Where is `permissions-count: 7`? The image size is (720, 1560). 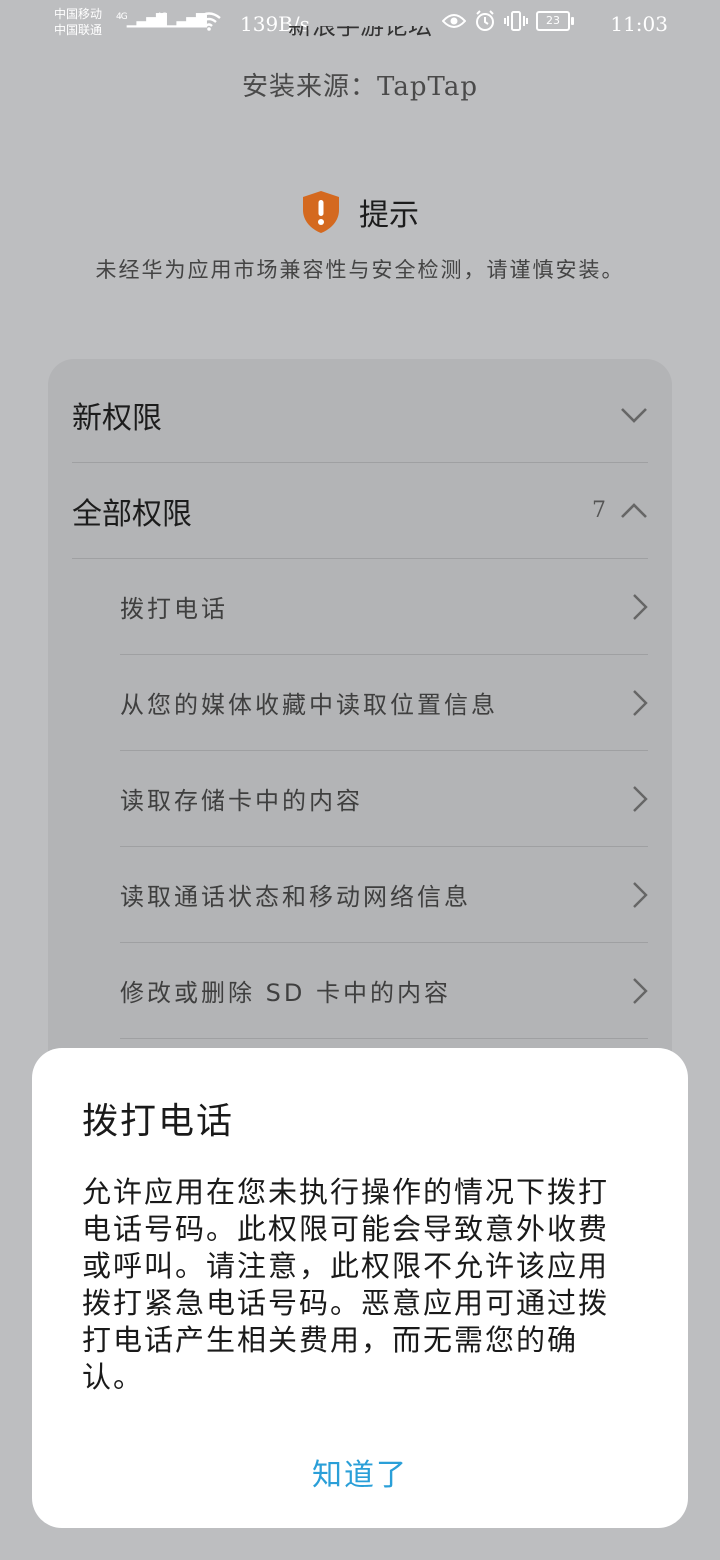 permissions-count: 7 is located at coordinates (599, 510).